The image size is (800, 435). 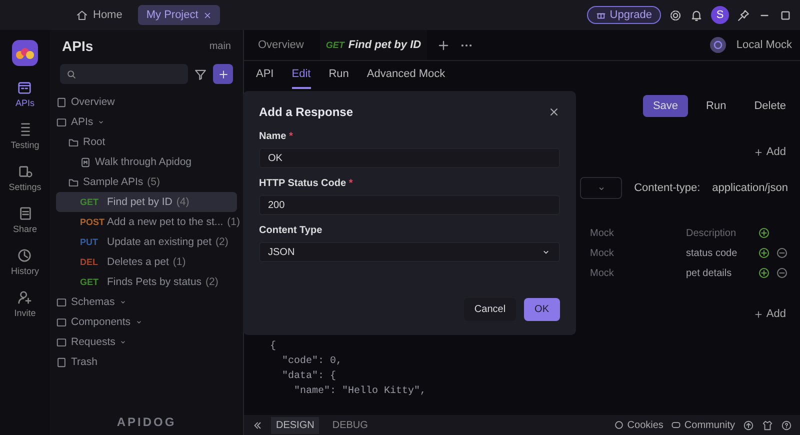 What do you see at coordinates (93, 342) in the screenshot?
I see `tree-item: Requests` at bounding box center [93, 342].